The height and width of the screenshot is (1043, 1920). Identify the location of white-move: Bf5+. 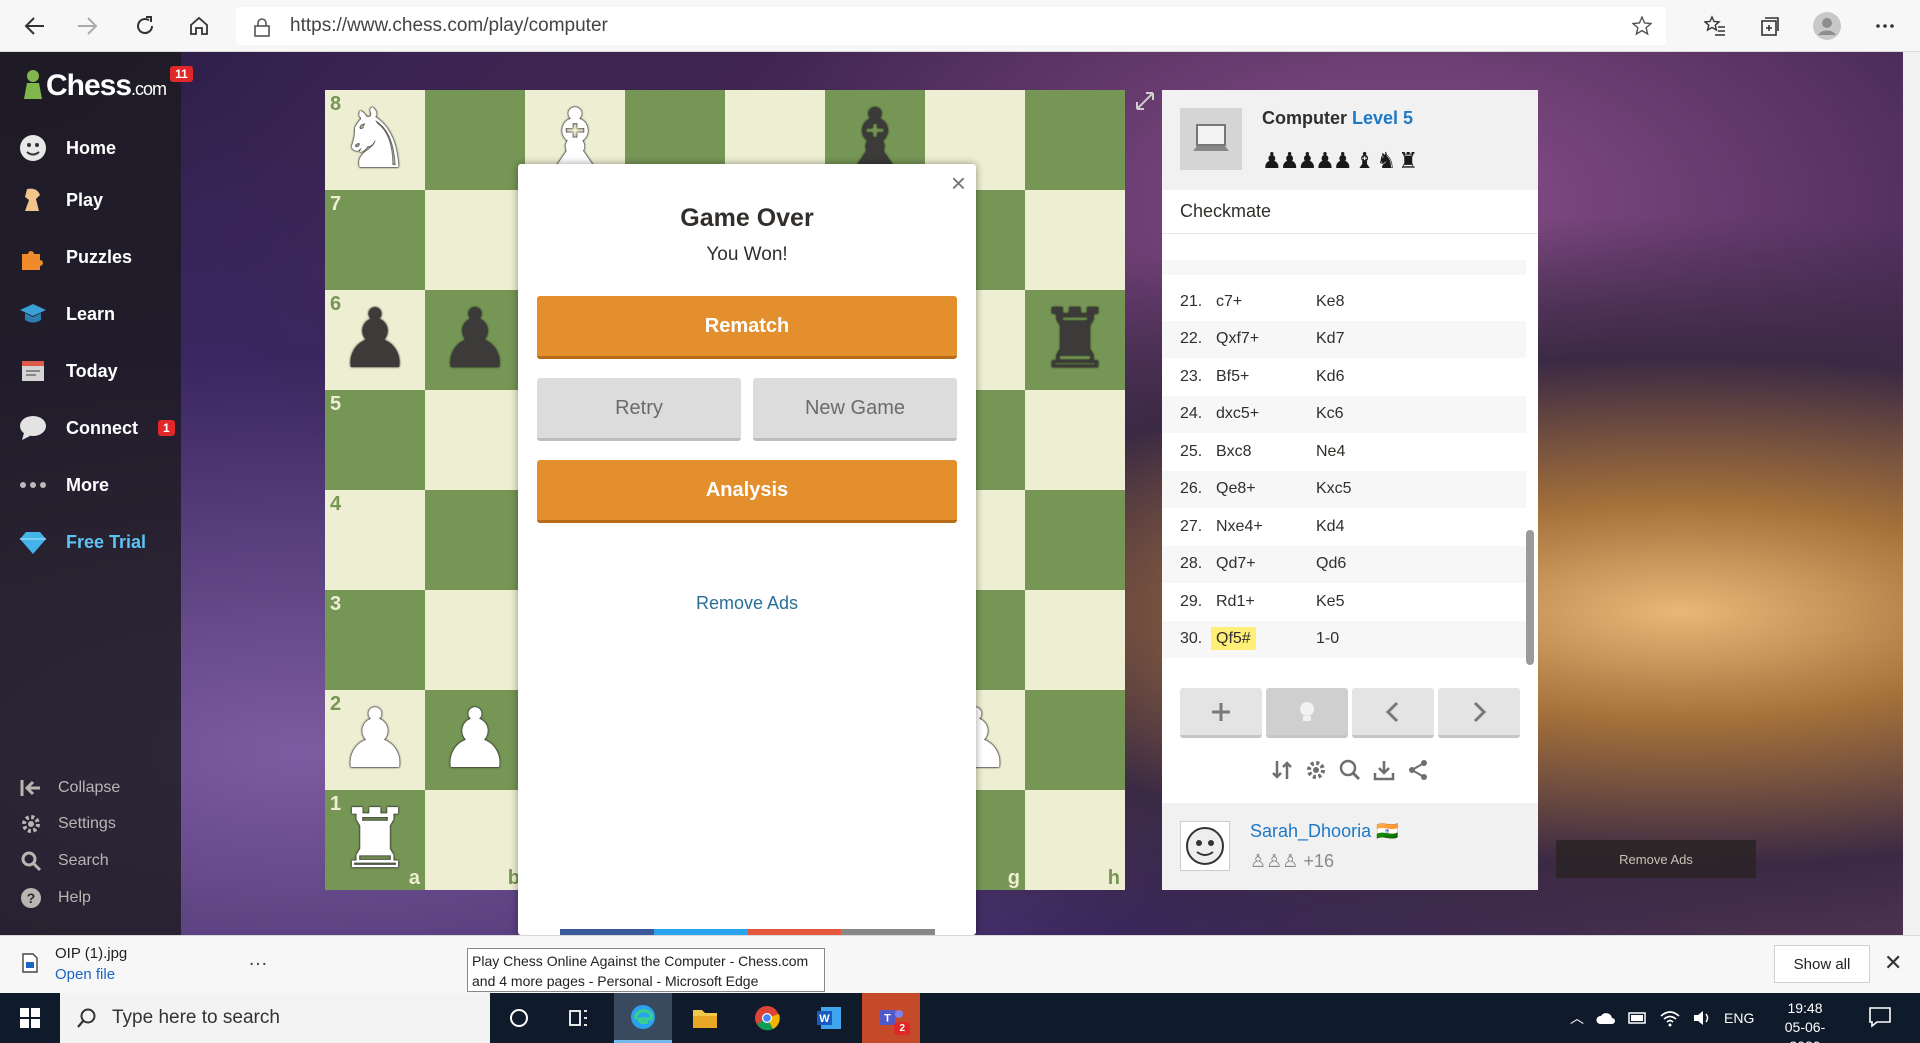
(1266, 377).